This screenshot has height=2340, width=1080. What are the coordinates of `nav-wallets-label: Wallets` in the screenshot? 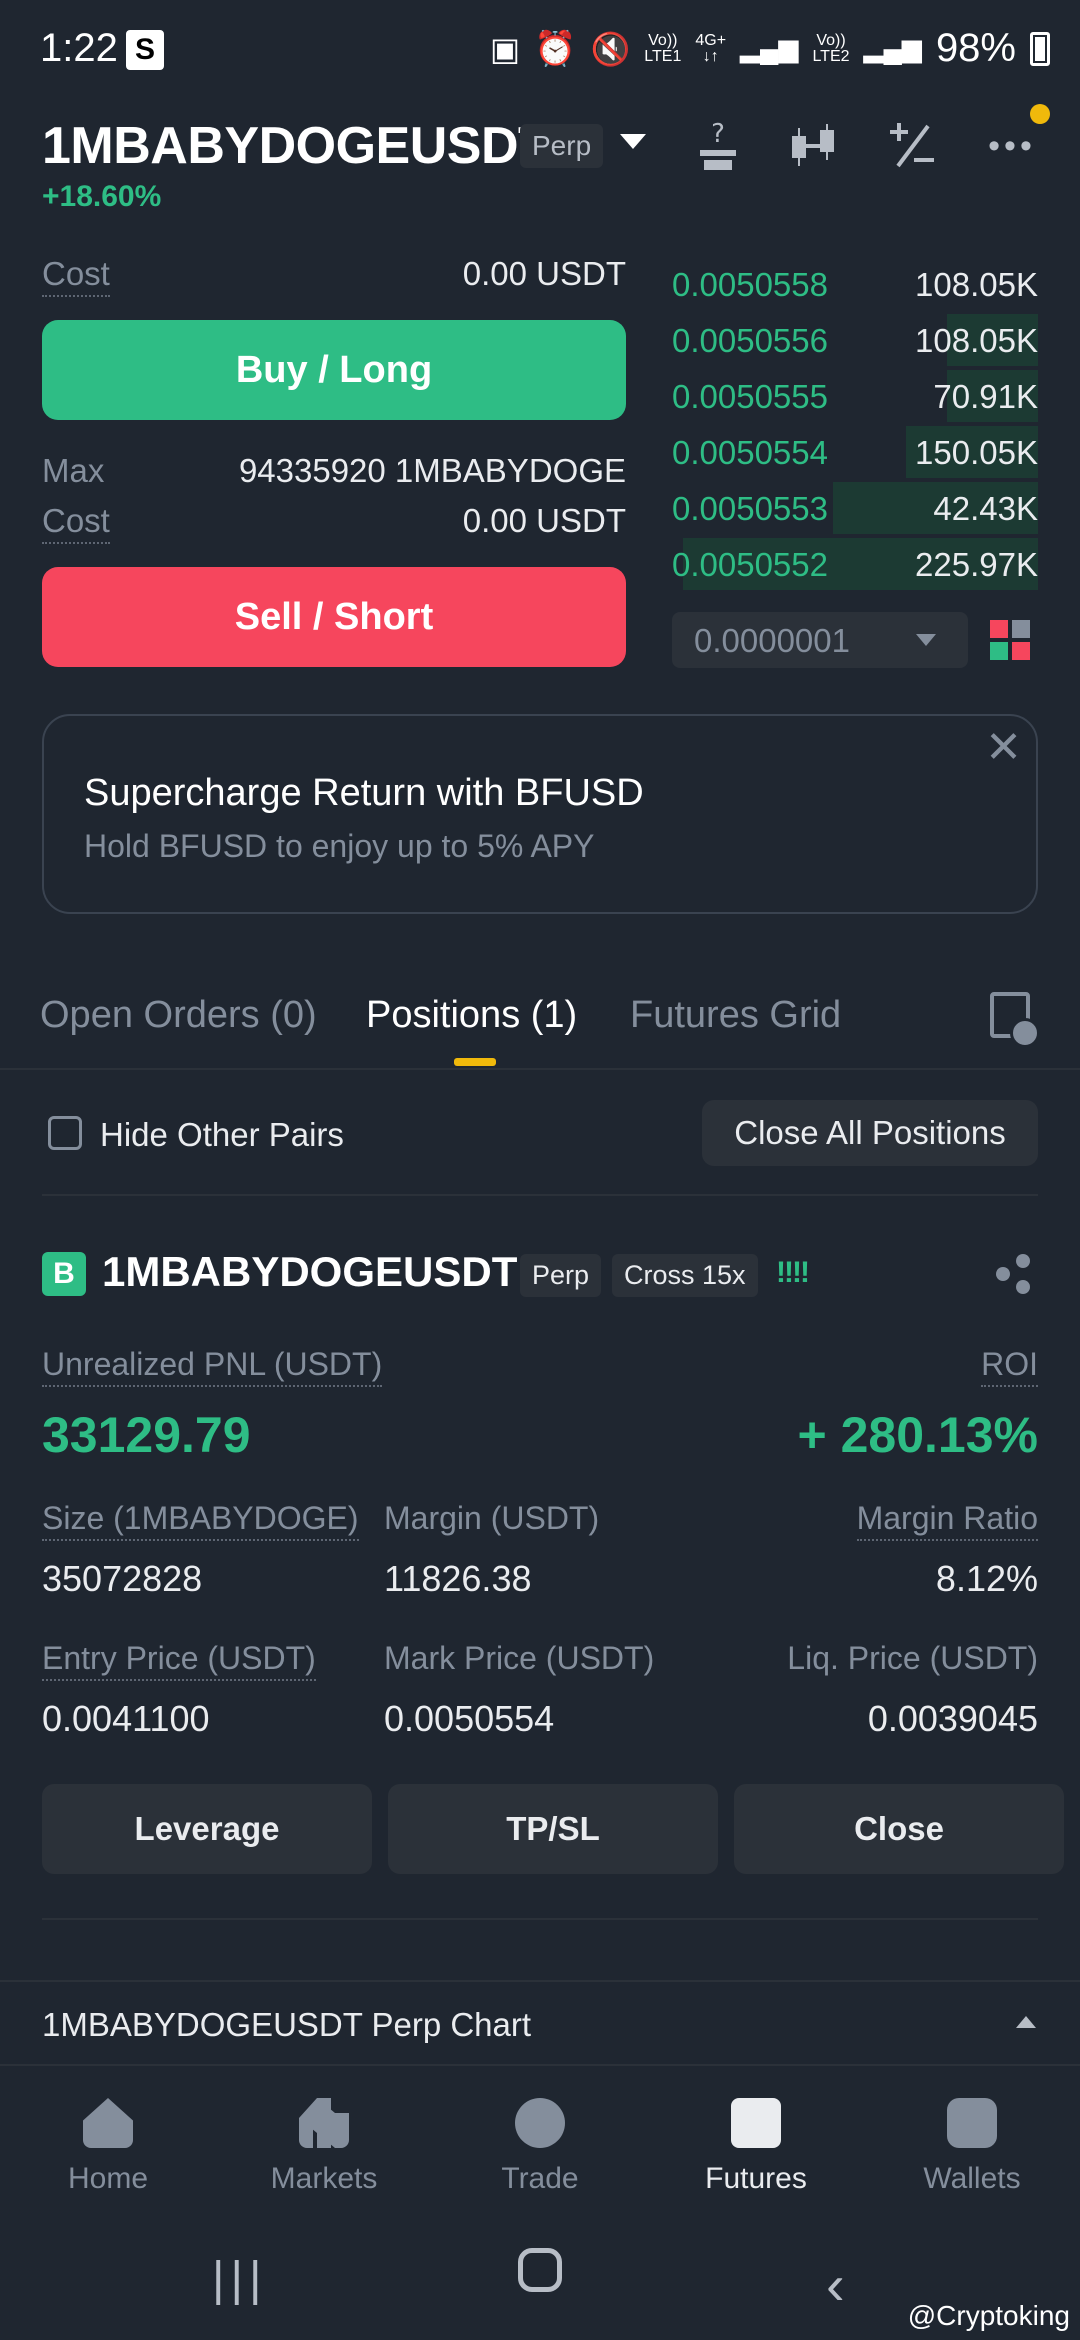 It's located at (972, 2178).